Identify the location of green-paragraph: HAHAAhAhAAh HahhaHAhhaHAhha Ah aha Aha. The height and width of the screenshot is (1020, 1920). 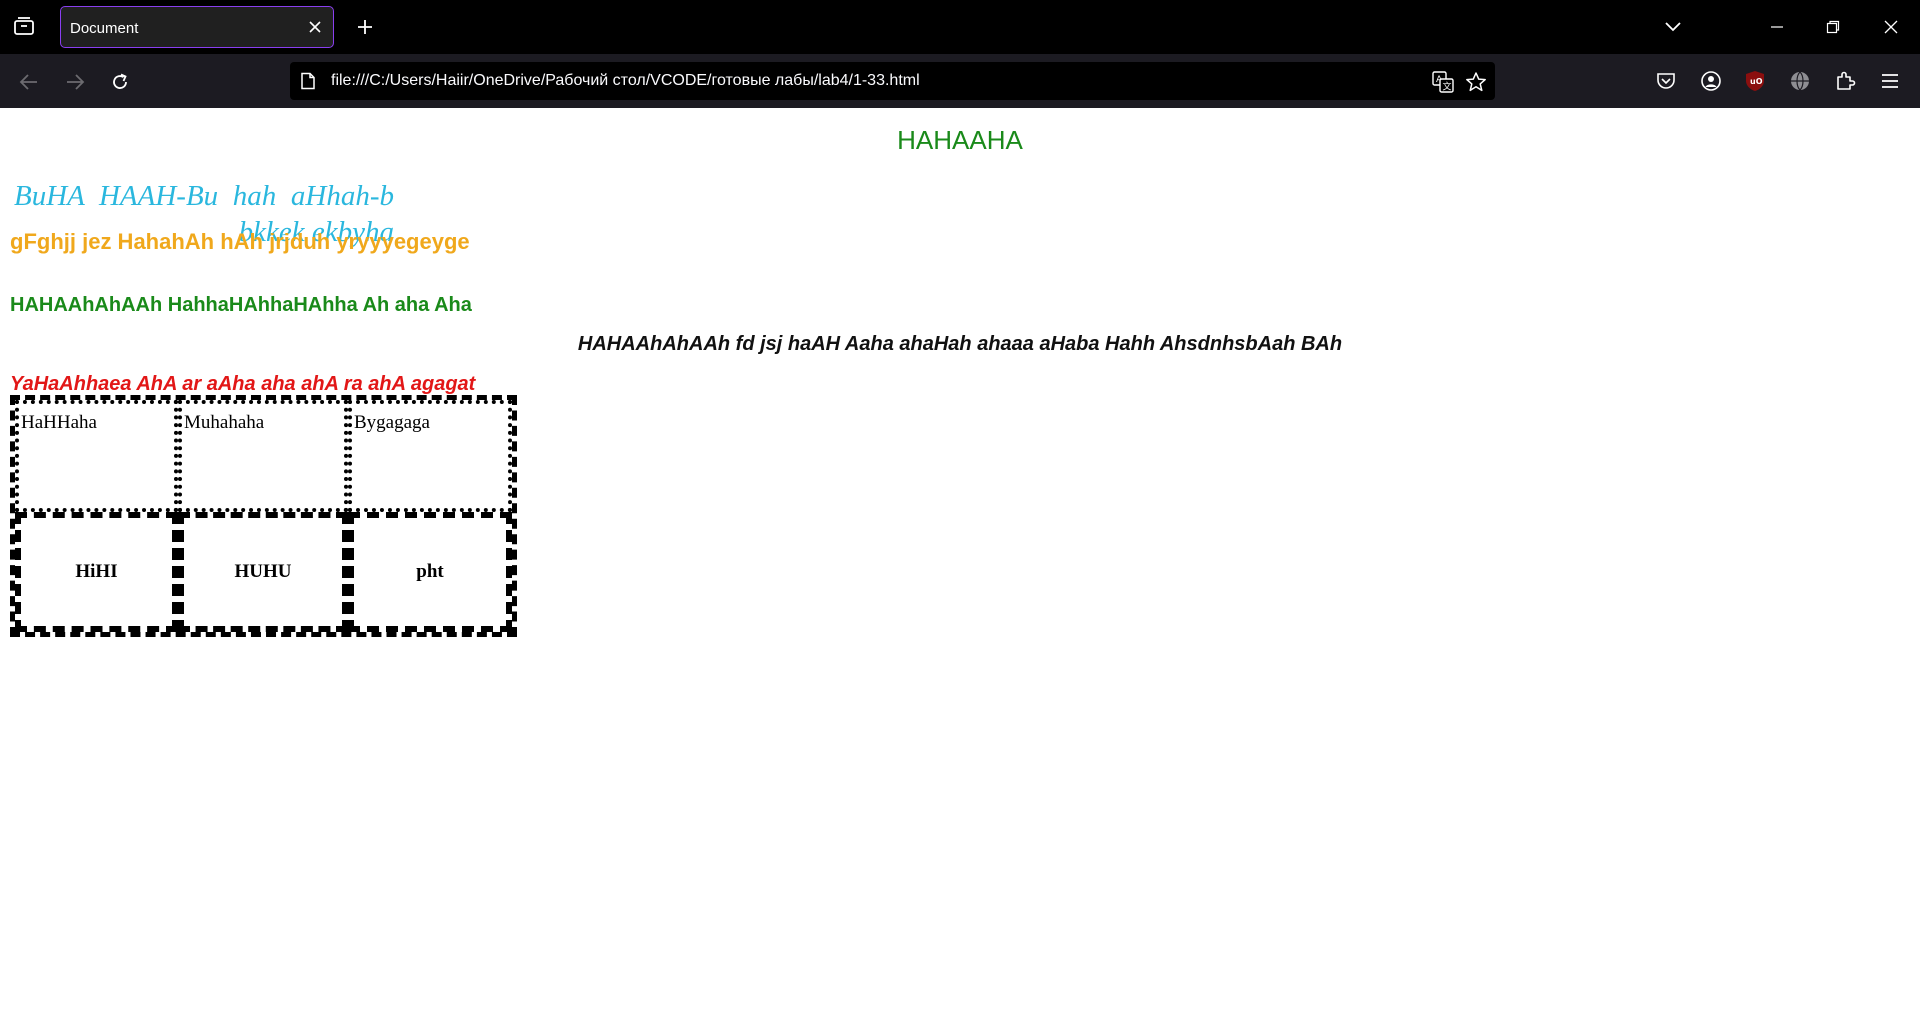
(241, 305).